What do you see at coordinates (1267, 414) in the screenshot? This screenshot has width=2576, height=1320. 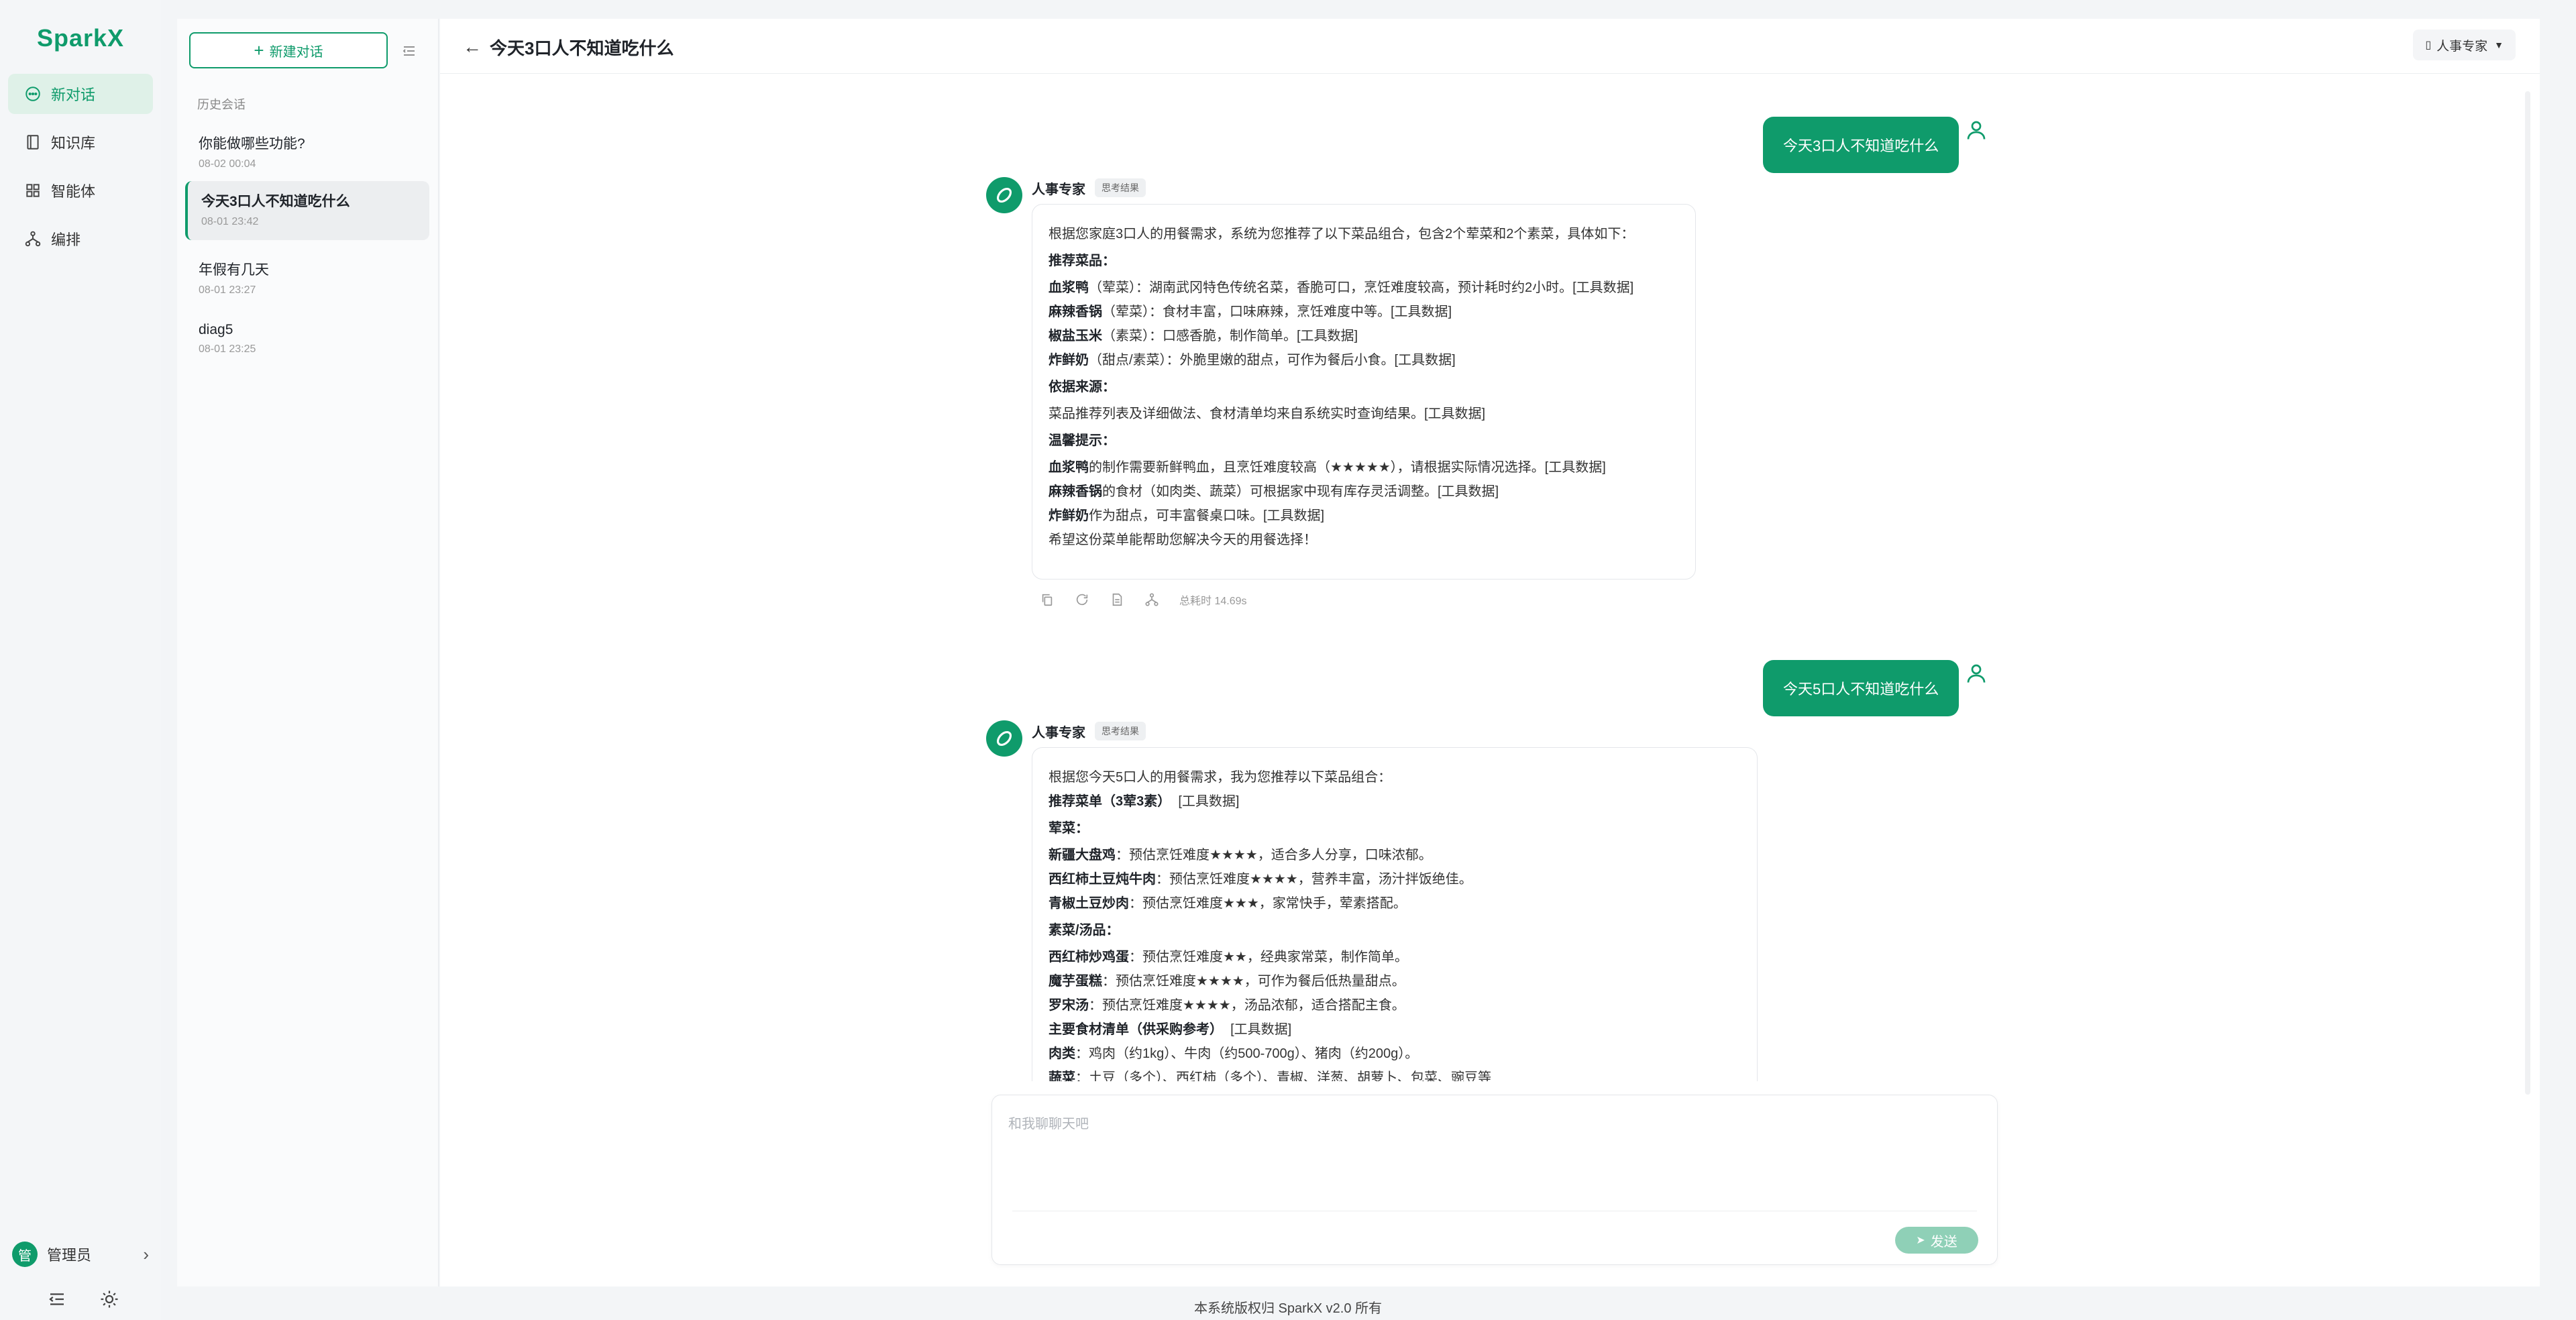 I see `reply-source: 菜品推荐列表及详细做法、食材清单均来自系统实时查询结果。[工具数据]` at bounding box center [1267, 414].